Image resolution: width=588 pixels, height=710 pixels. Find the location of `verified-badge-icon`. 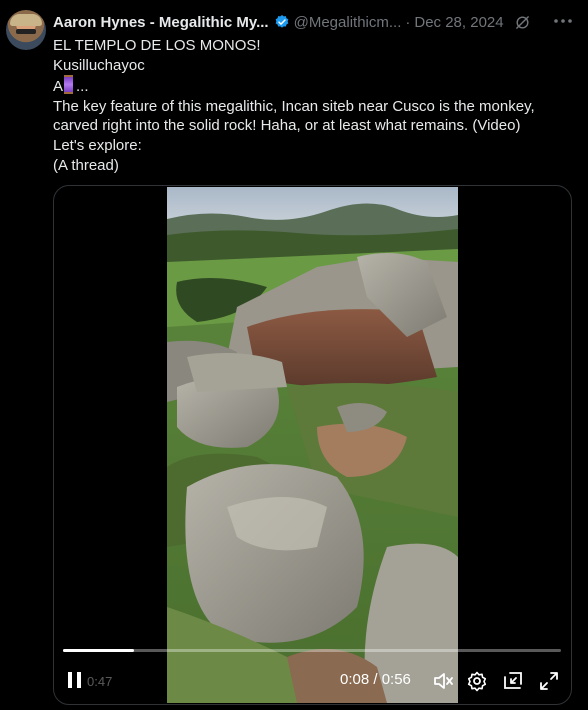

verified-badge-icon is located at coordinates (282, 22).